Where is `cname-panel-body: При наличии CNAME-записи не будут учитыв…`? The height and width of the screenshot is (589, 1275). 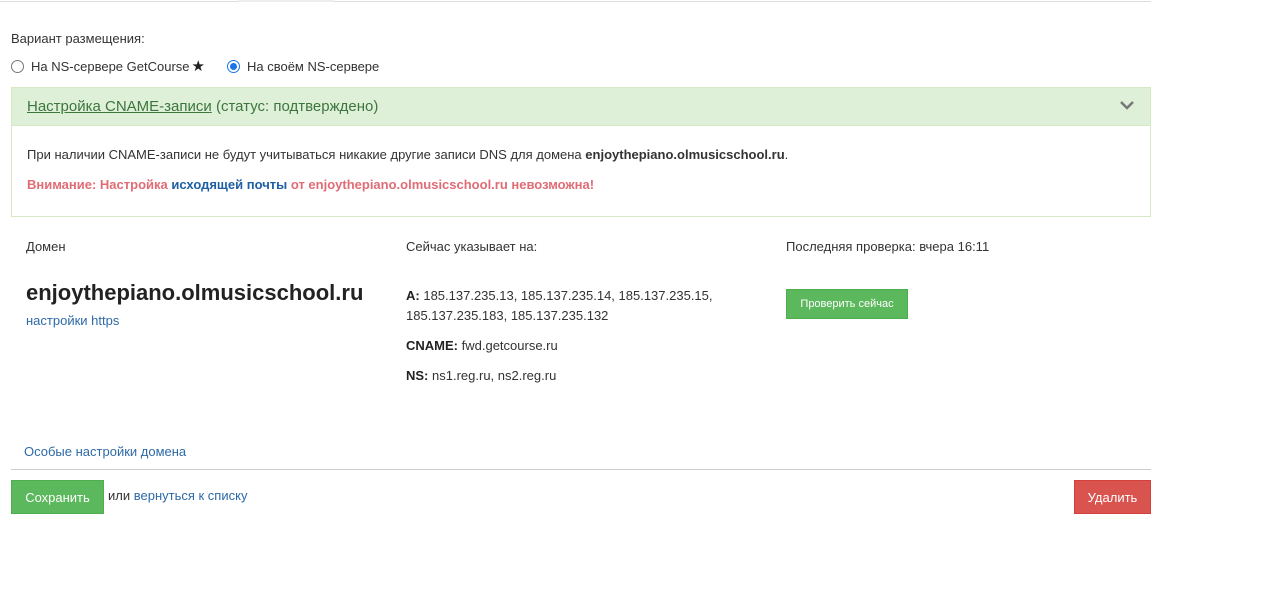 cname-panel-body: При наличии CNAME-записи не будут учитыв… is located at coordinates (581, 159).